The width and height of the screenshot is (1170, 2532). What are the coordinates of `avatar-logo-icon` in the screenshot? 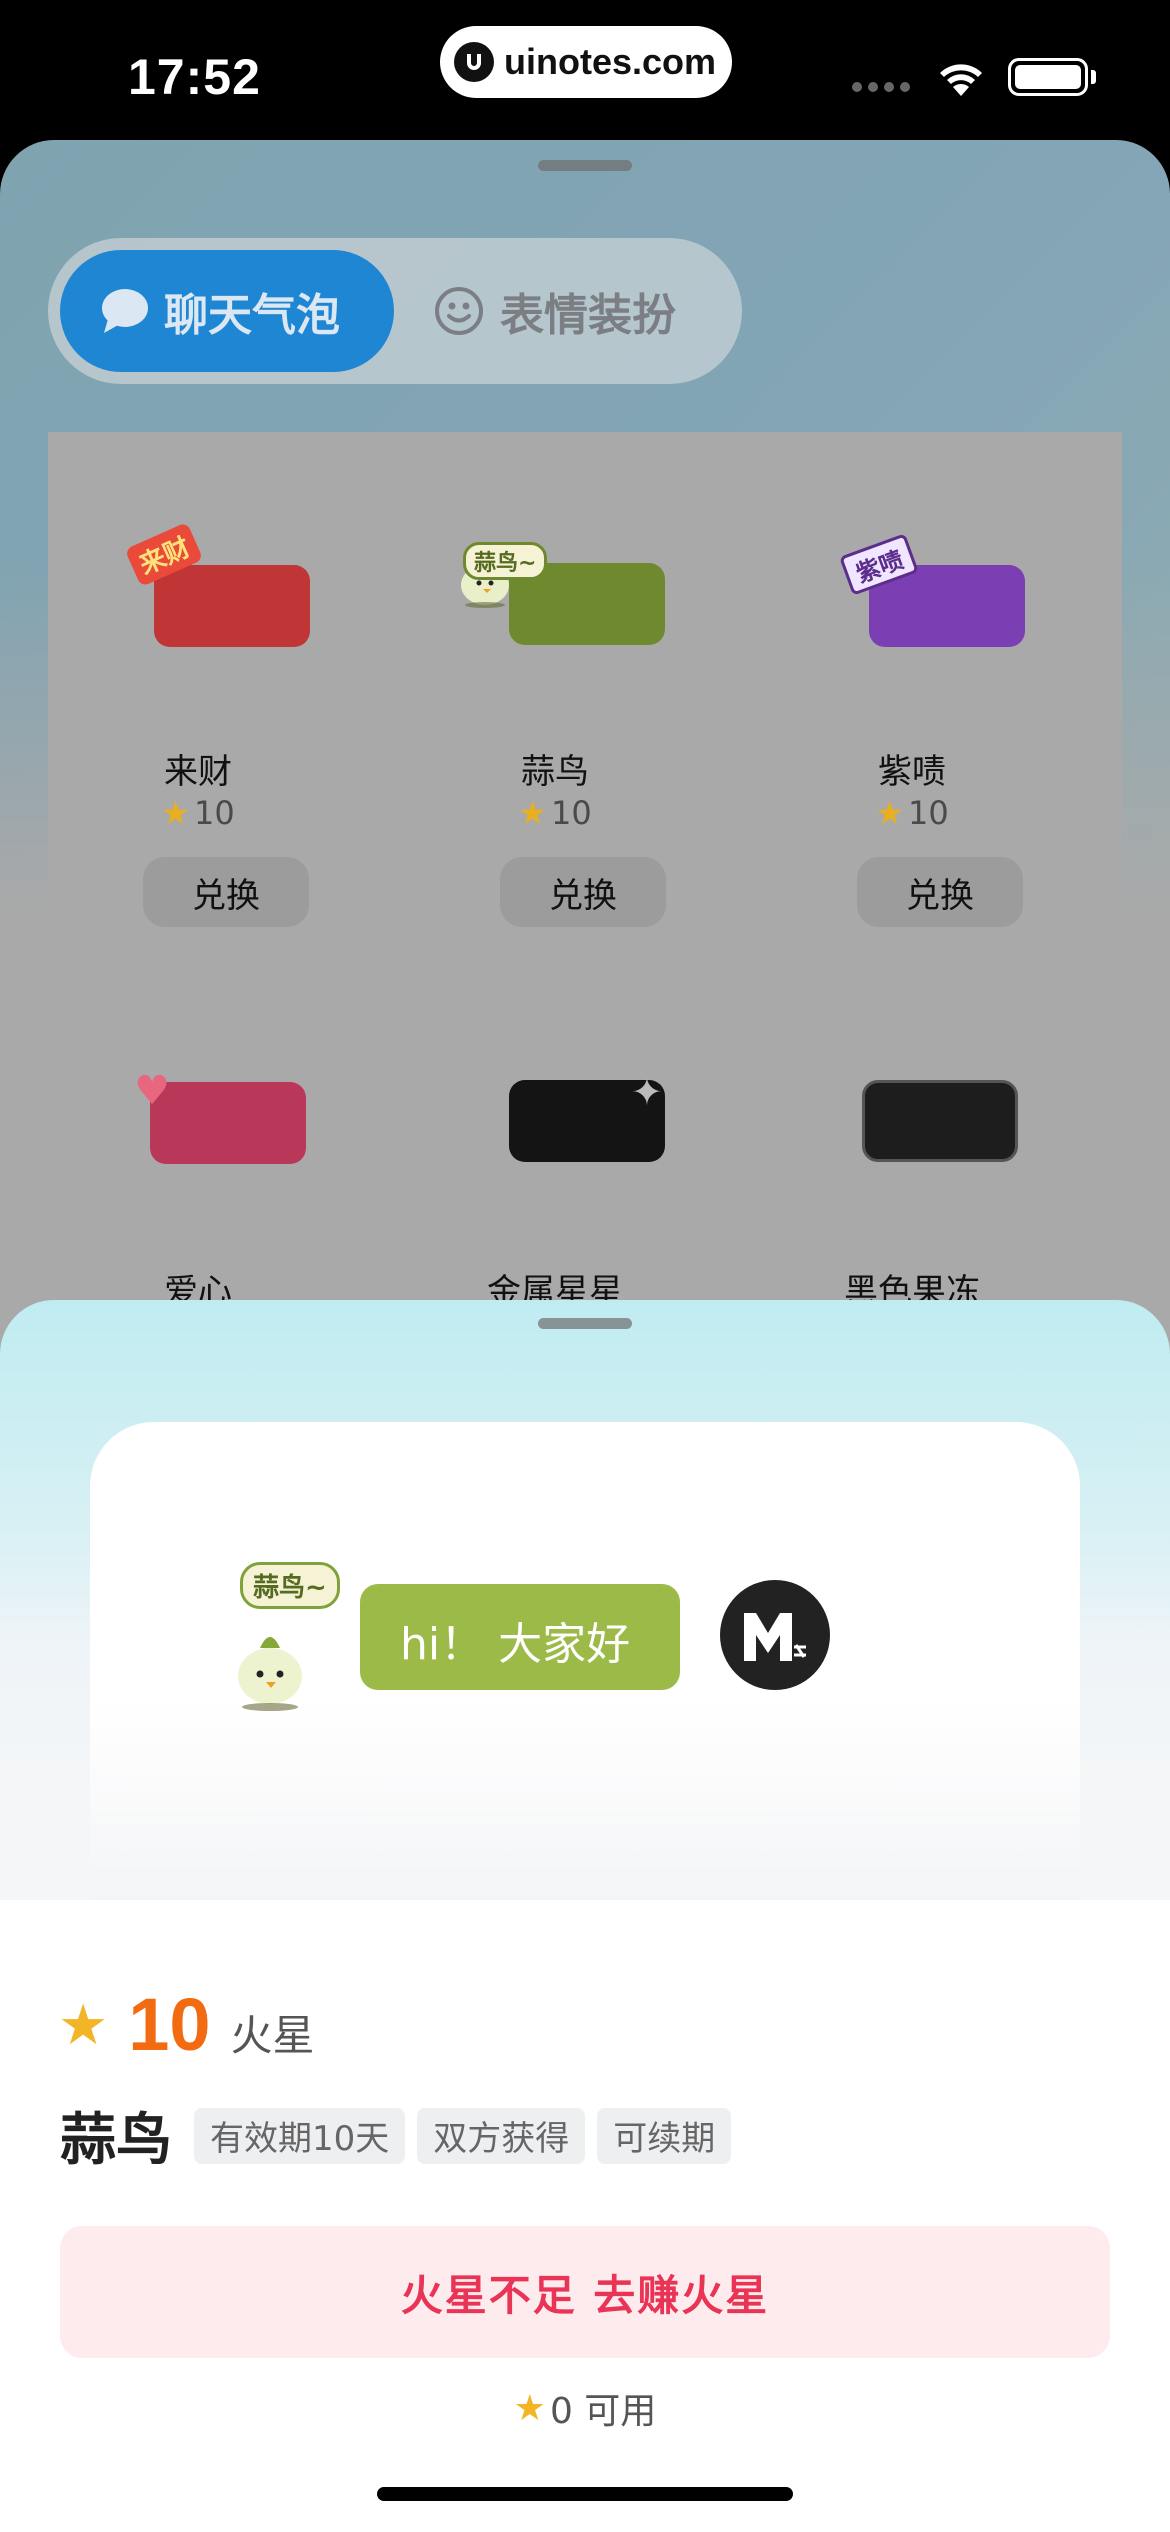 It's located at (775, 1637).